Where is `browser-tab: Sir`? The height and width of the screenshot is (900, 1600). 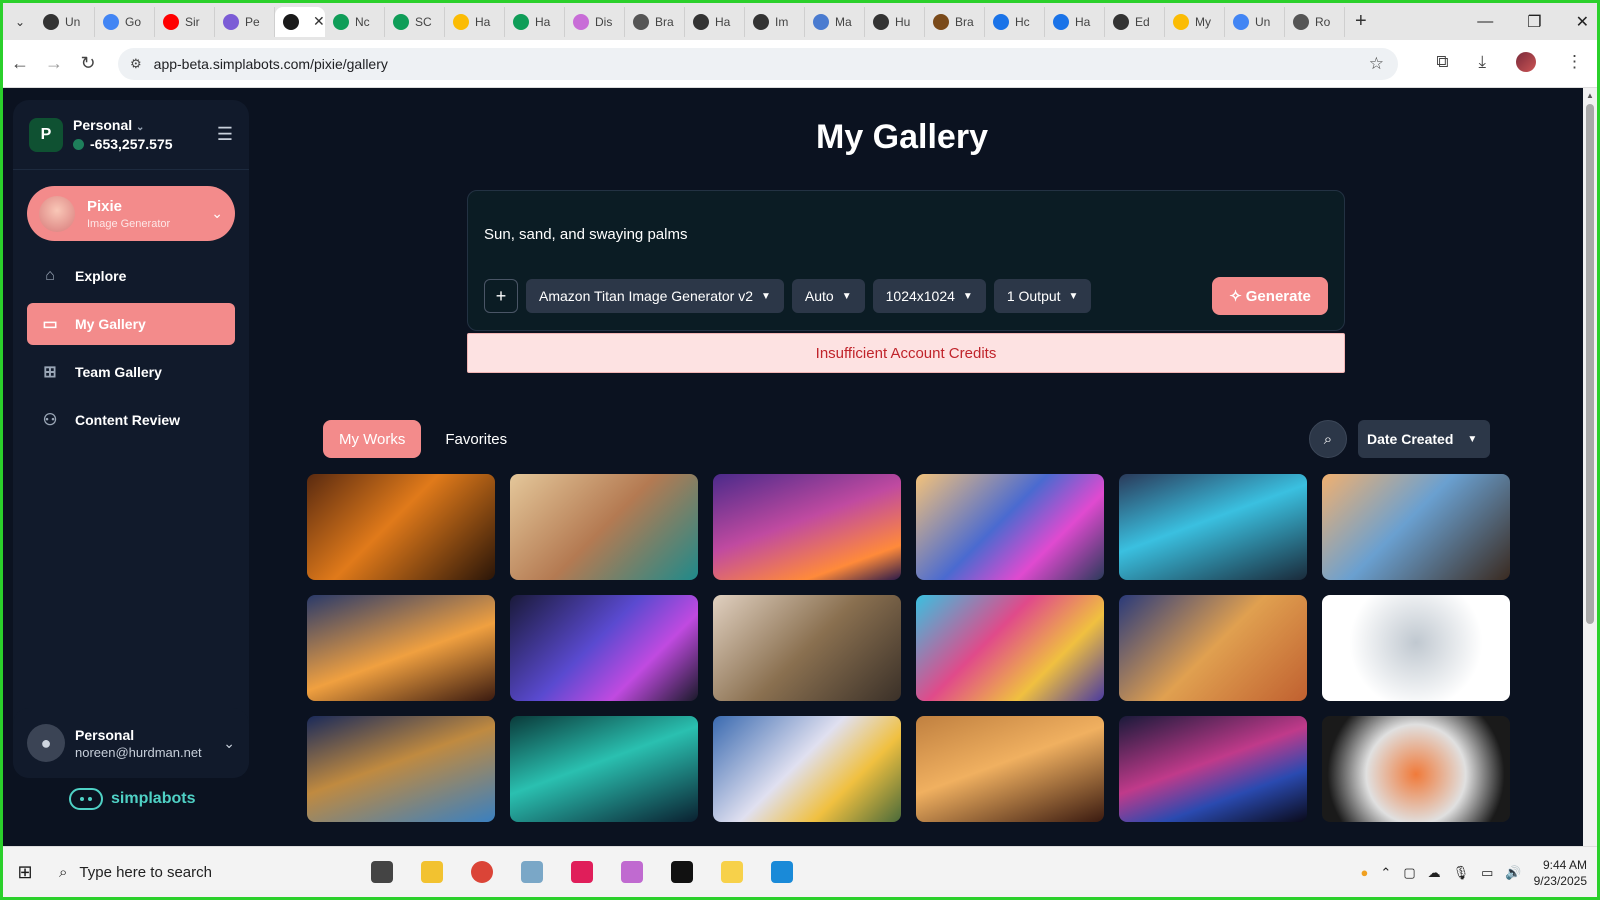
browser-tab: Sir is located at coordinates (185, 21).